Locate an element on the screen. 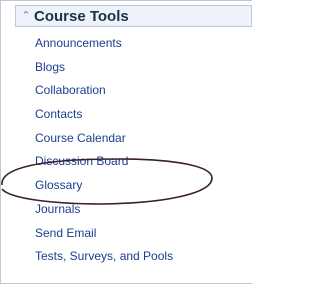 The width and height of the screenshot is (320, 291). menu-item-discussion-board: Discussion Board is located at coordinates (104, 162).